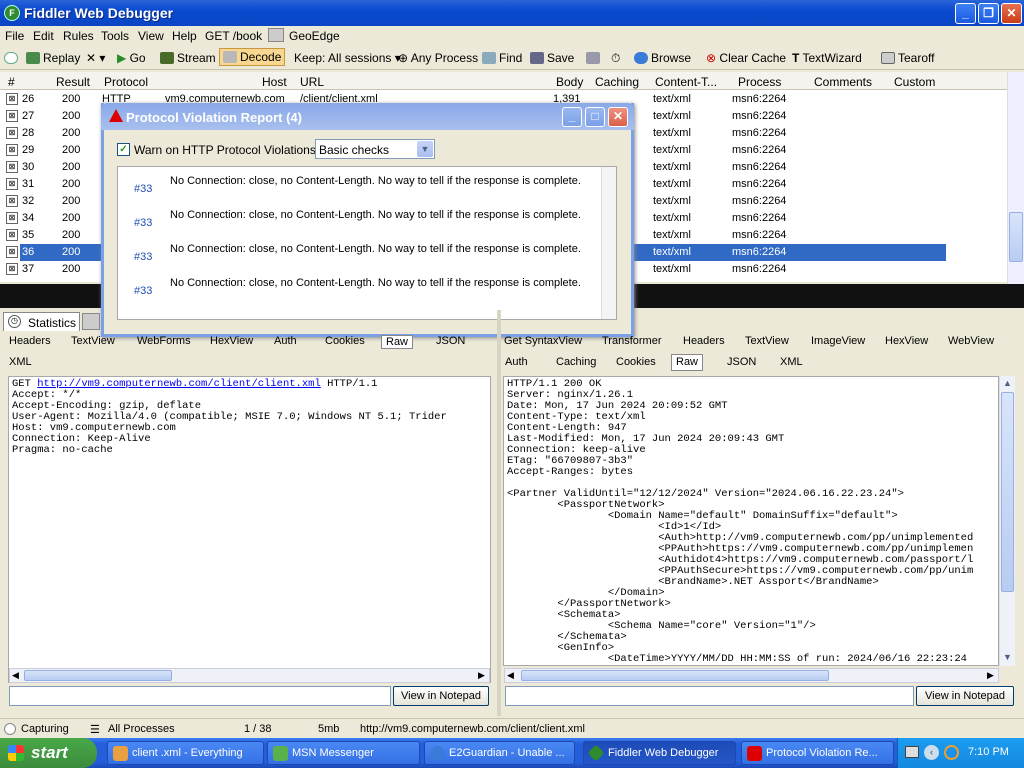 The image size is (1024, 768). What do you see at coordinates (252, 57) in the screenshot?
I see `decode-button: Decode` at bounding box center [252, 57].